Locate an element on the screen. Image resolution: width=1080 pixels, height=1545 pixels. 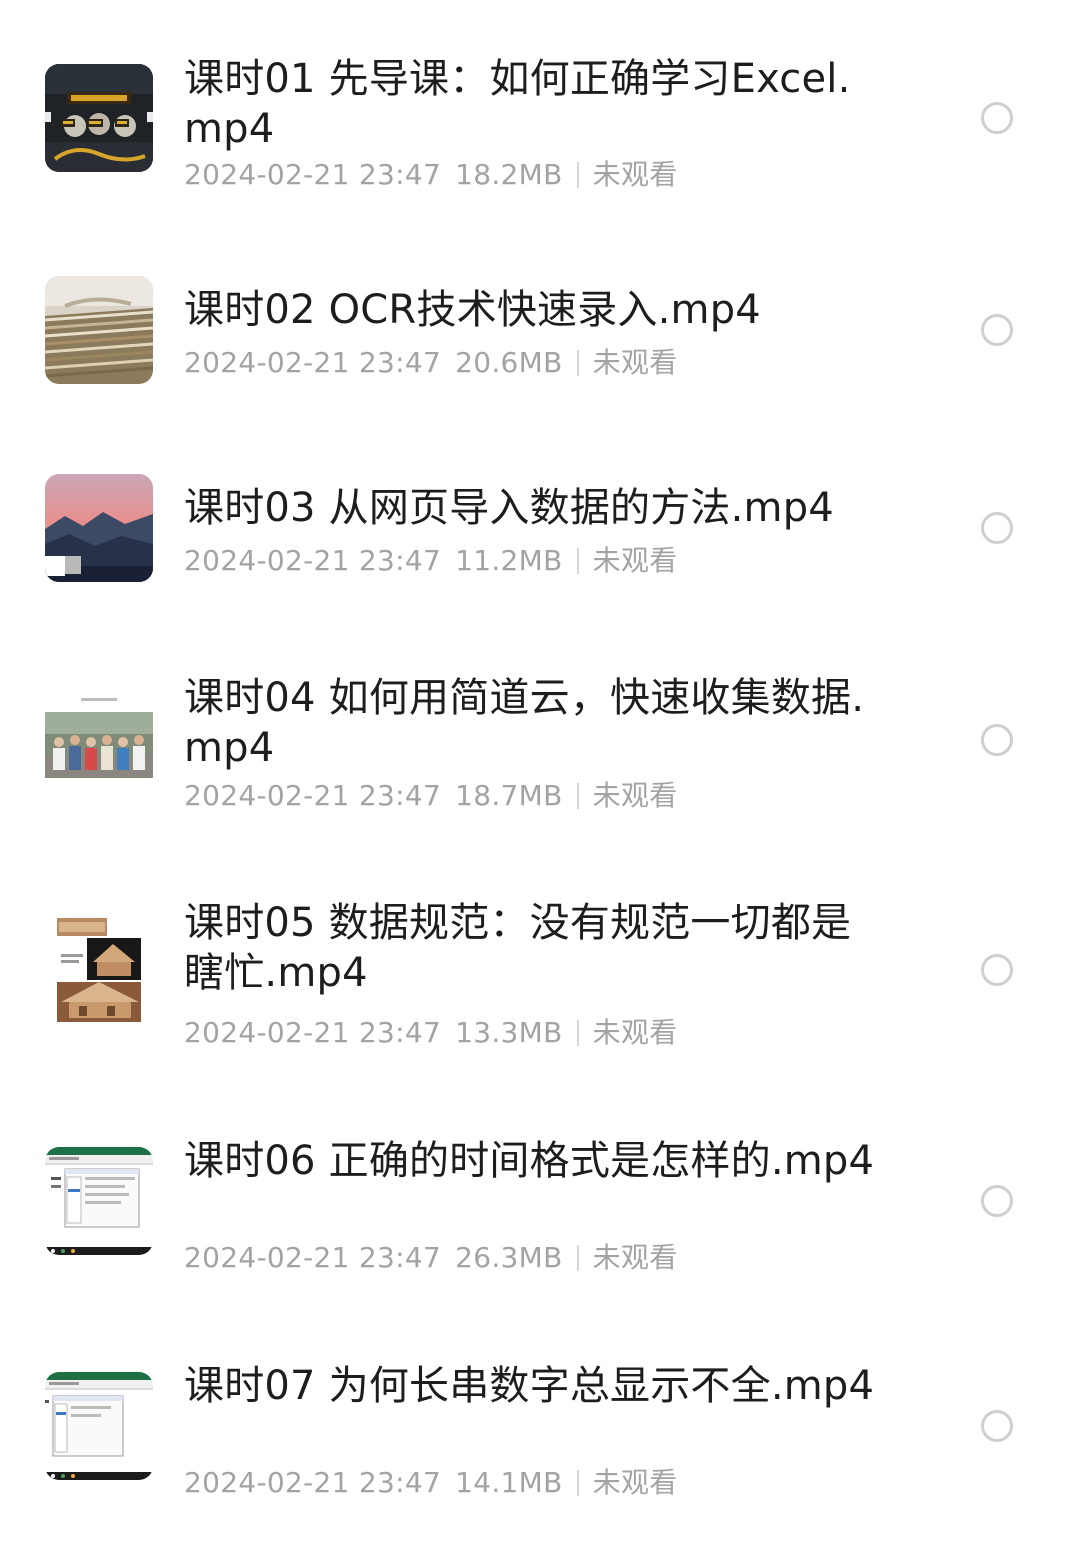
video-title: 课时07 为何长串数字总显示不全.mp4 is located at coordinates (529, 1386).